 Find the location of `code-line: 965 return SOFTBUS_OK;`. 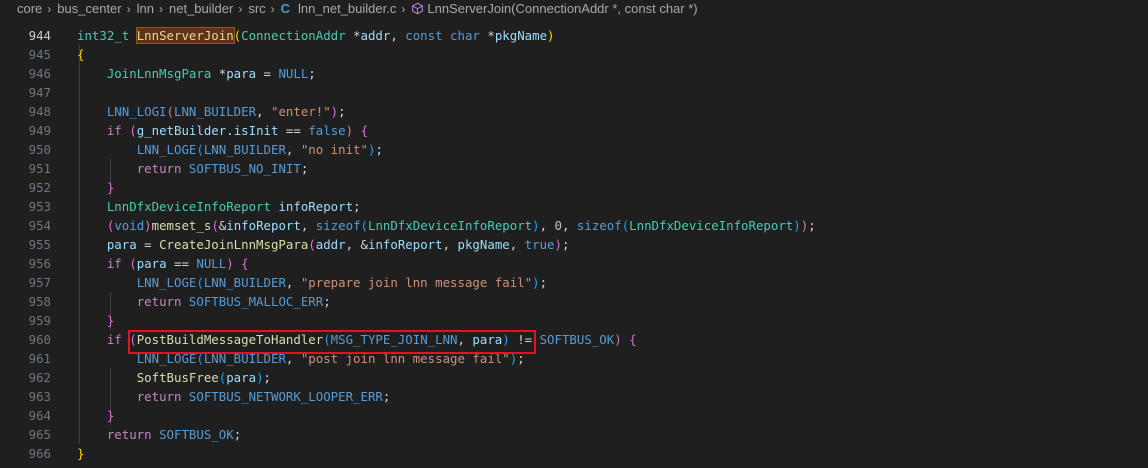

code-line: 965 return SOFTBUS_OK; is located at coordinates (574, 434).